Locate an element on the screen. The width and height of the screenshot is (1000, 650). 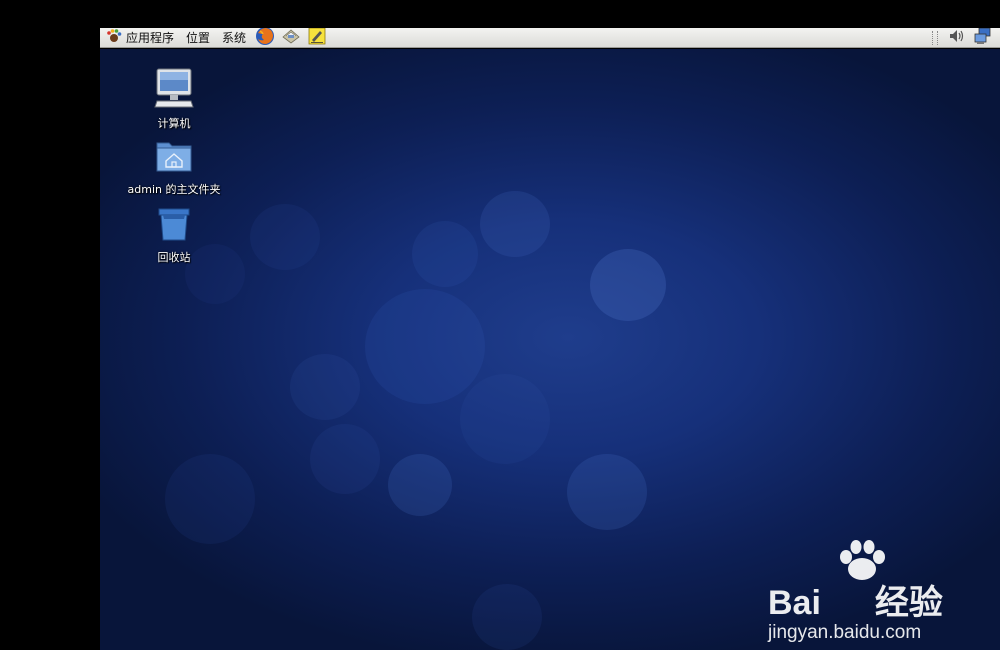
firefox-launcher is located at coordinates (265, 38).